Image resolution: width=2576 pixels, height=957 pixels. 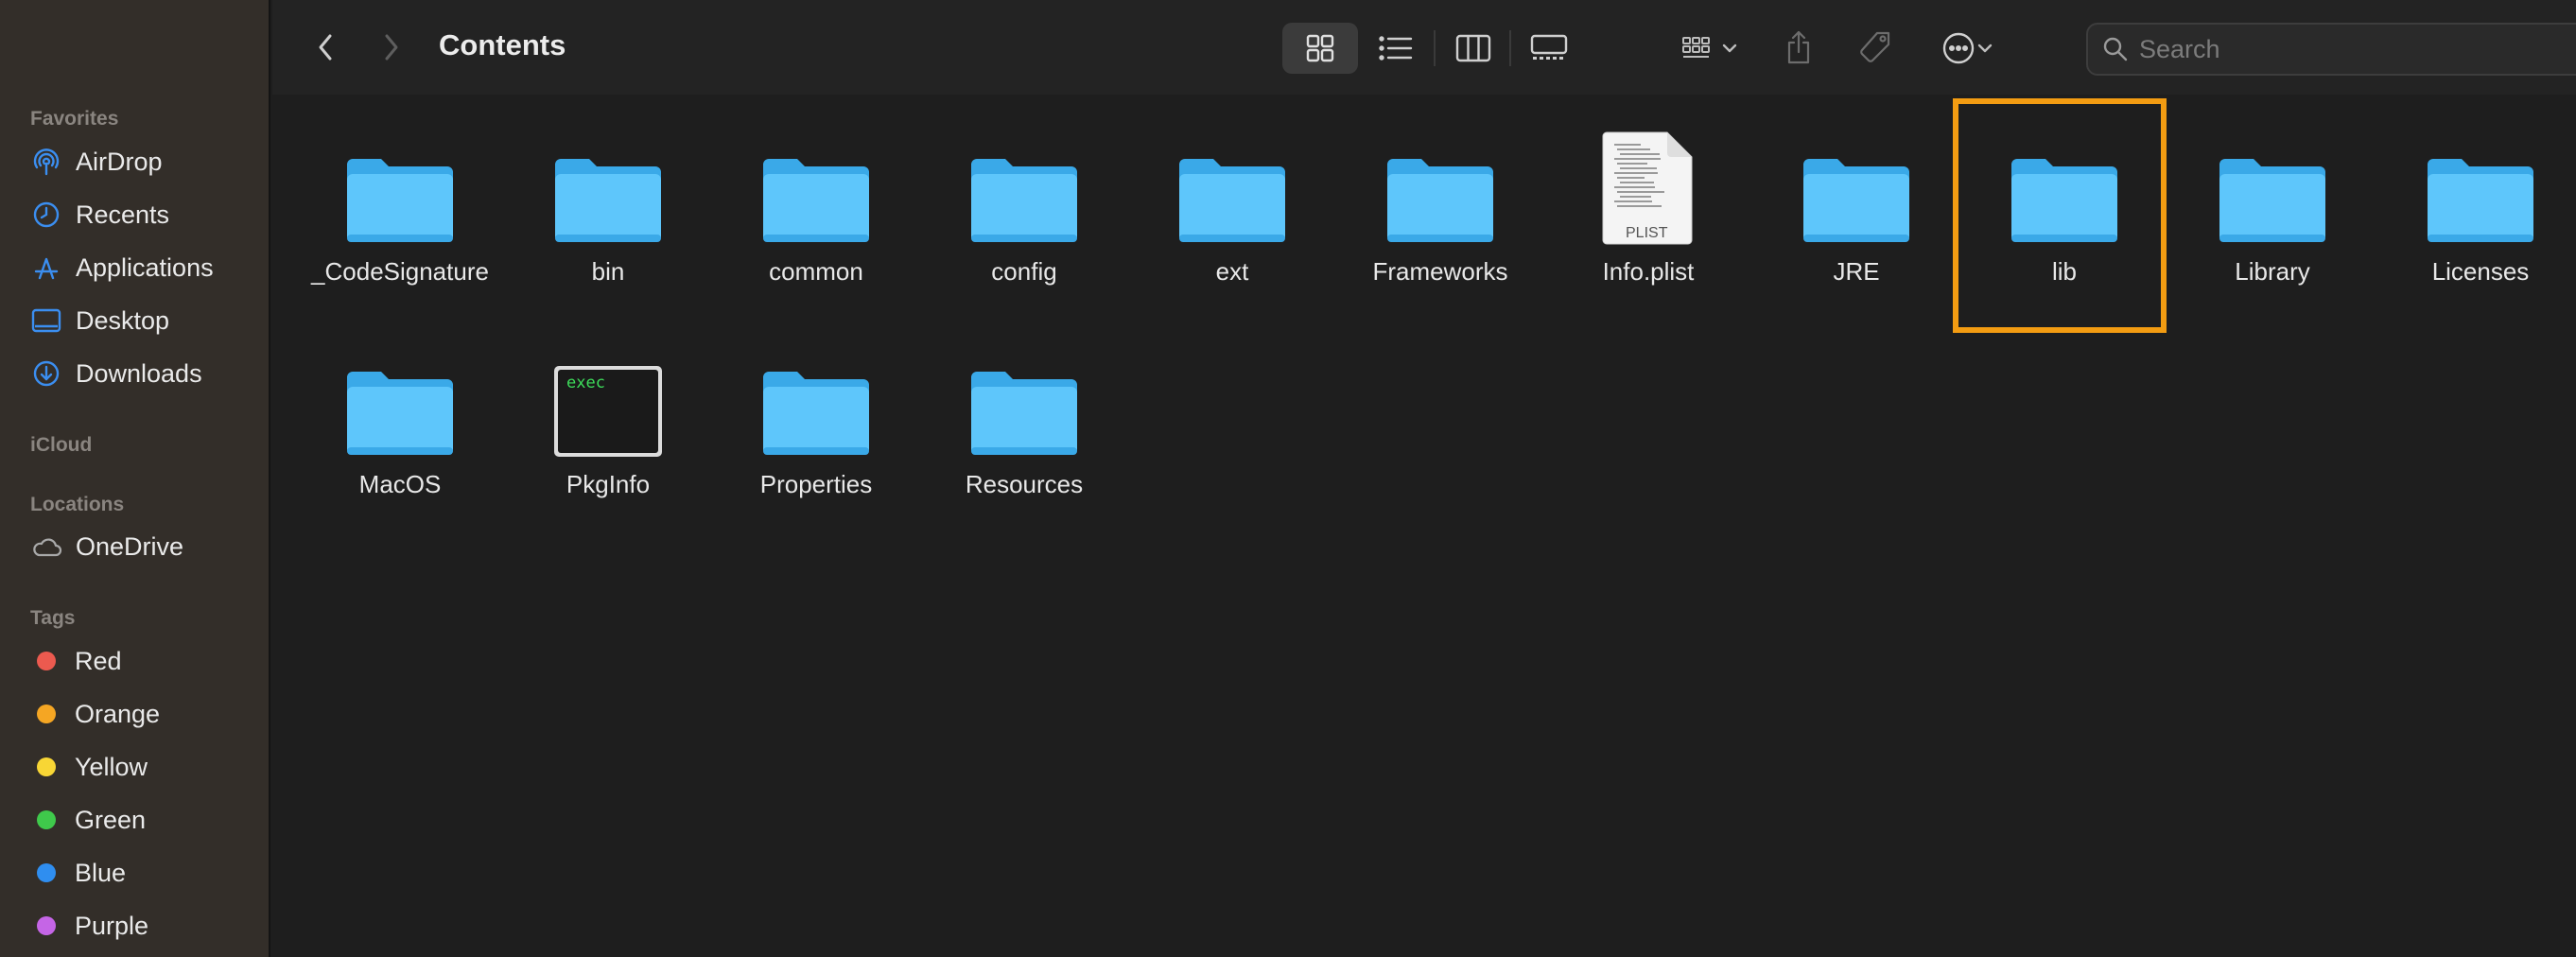 I want to click on icon-view-button, so click(x=1320, y=48).